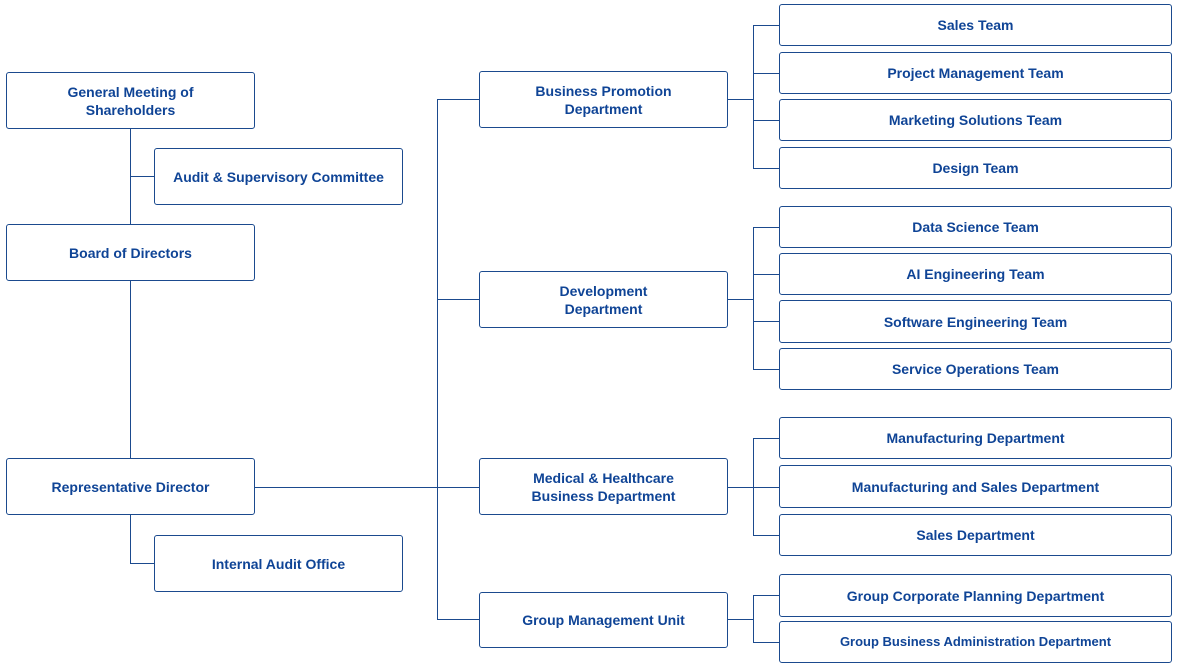 The image size is (1178, 663). What do you see at coordinates (975, 595) in the screenshot?
I see `team-box: Group Corporate Planning Department` at bounding box center [975, 595].